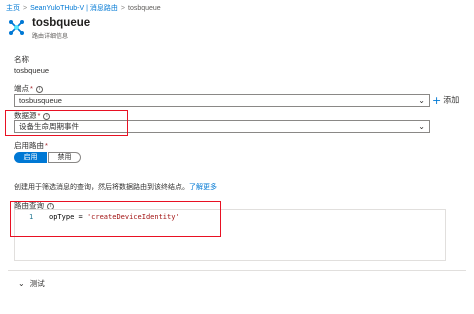 The width and height of the screenshot is (474, 314). Describe the element at coordinates (39, 89) in the screenshot. I see `info-icon: i` at that location.